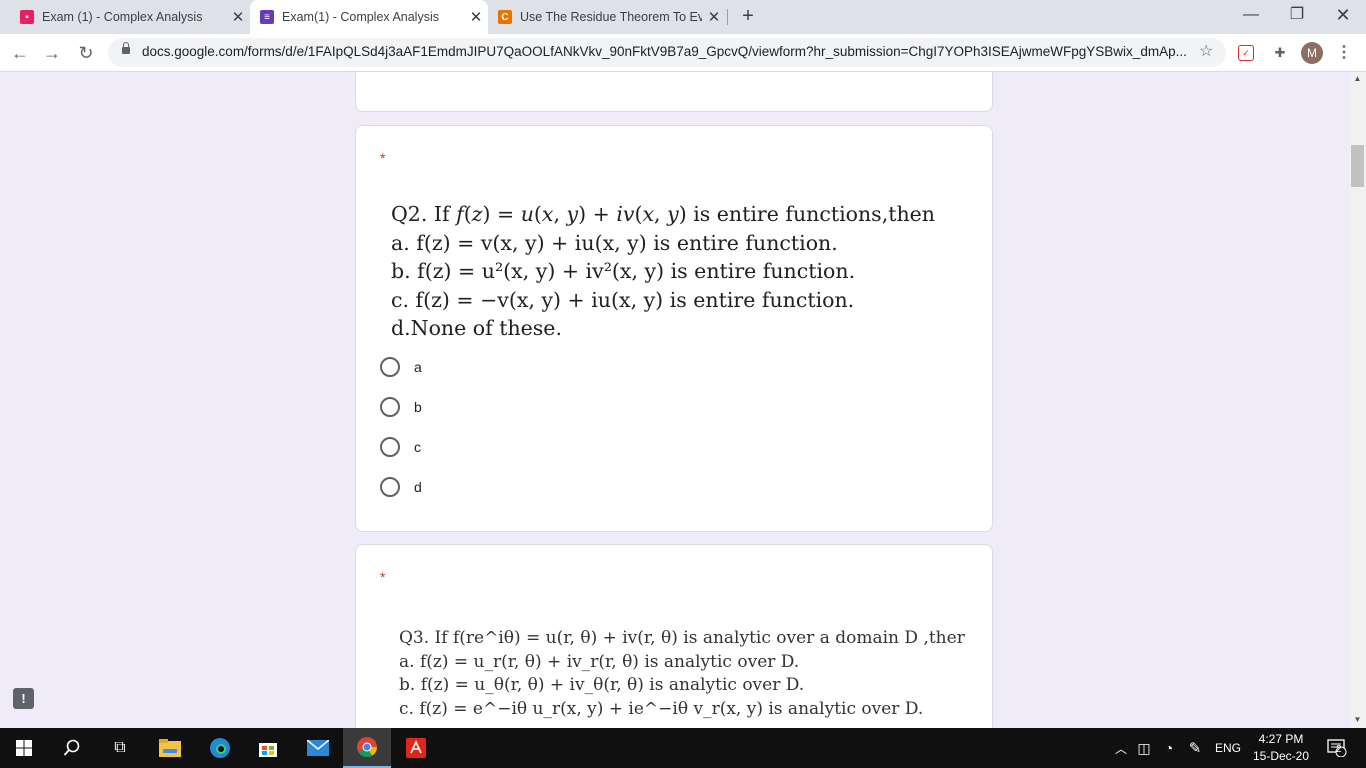 The width and height of the screenshot is (1366, 768). I want to click on q2-line-d: d.None of these., so click(476, 328).